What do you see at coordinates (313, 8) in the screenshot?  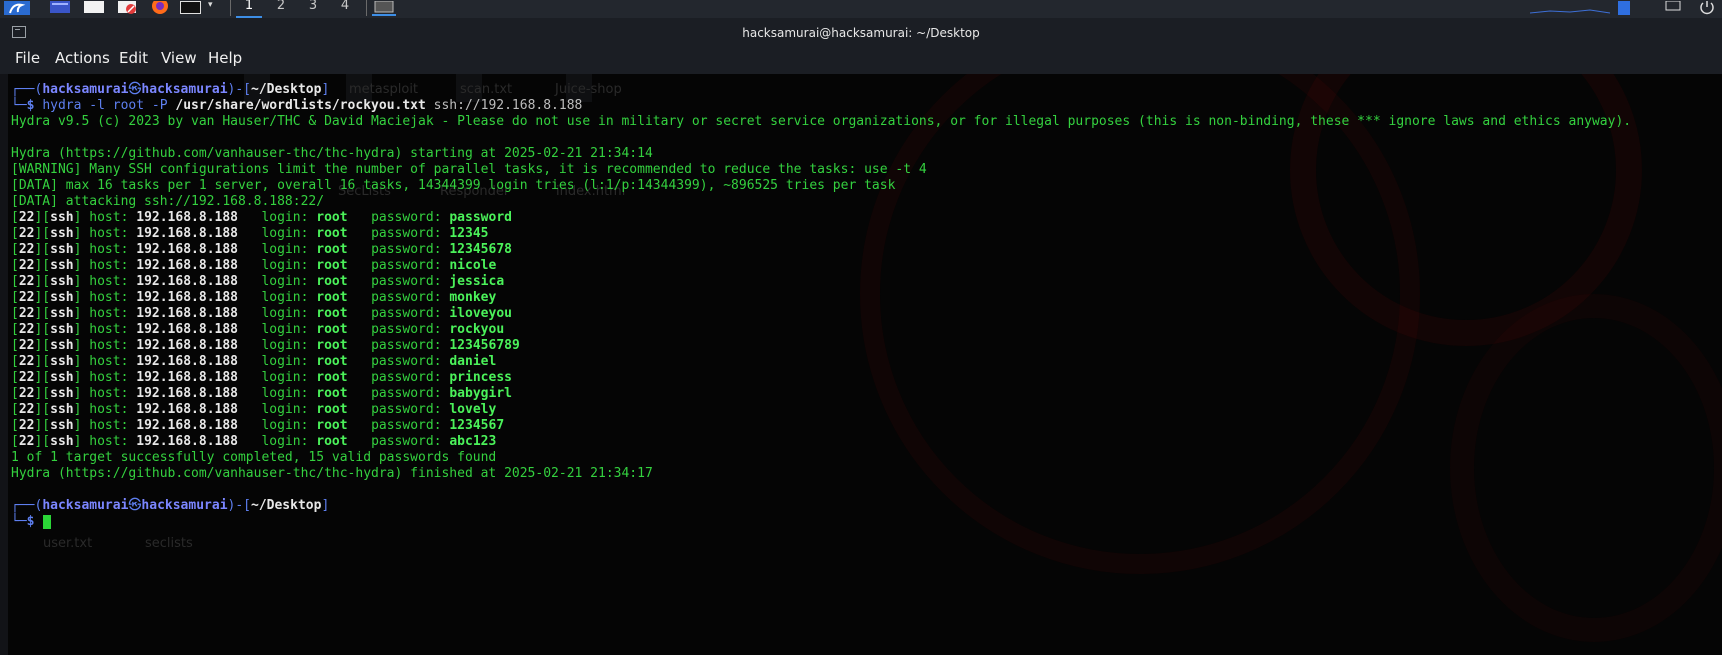 I see `workspace-3: 3` at bounding box center [313, 8].